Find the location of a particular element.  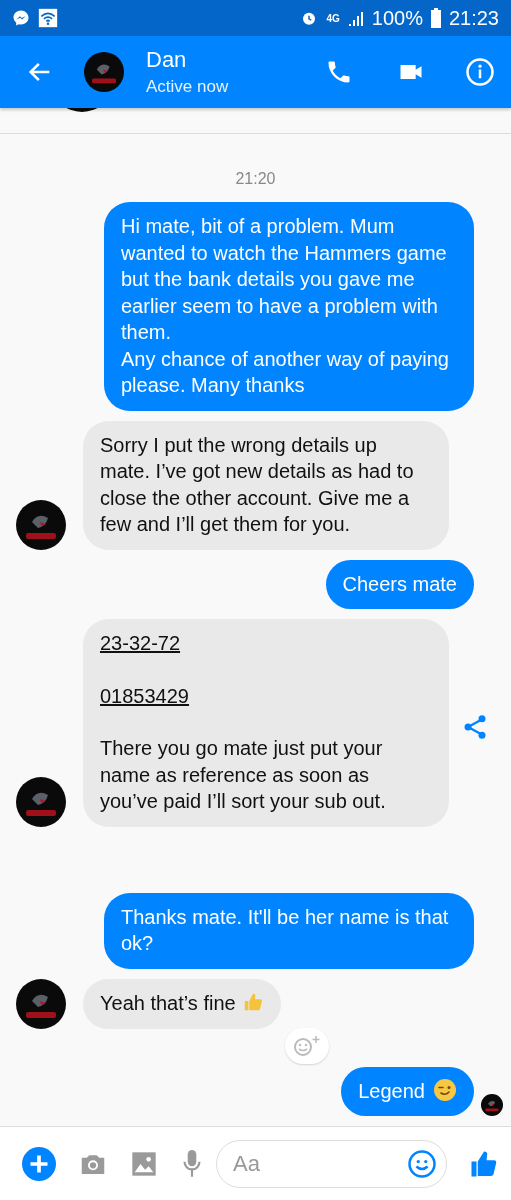

winking-face-icon is located at coordinates (445, 1089).